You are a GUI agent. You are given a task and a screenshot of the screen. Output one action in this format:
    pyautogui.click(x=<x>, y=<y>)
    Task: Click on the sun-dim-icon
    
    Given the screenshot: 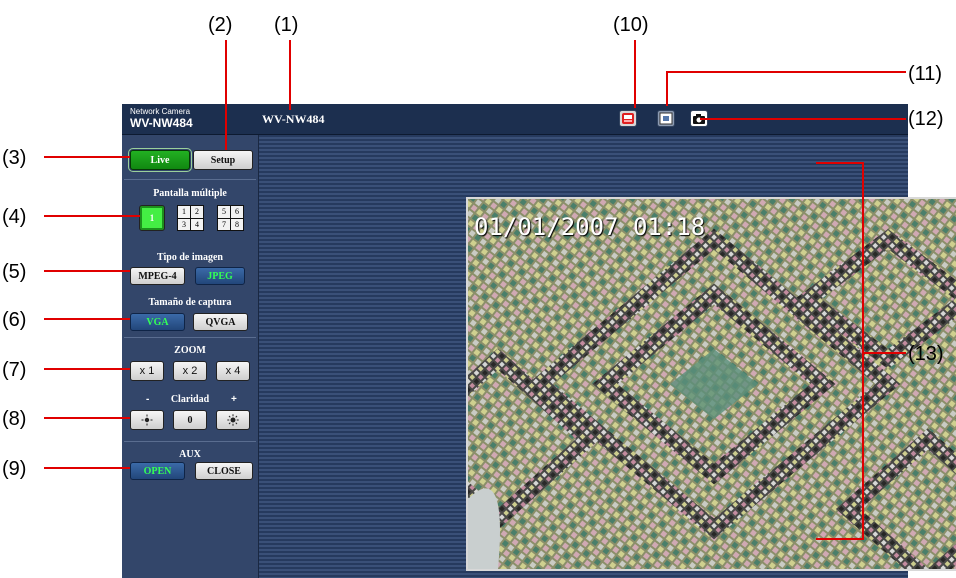 What is the action you would take?
    pyautogui.click(x=147, y=420)
    